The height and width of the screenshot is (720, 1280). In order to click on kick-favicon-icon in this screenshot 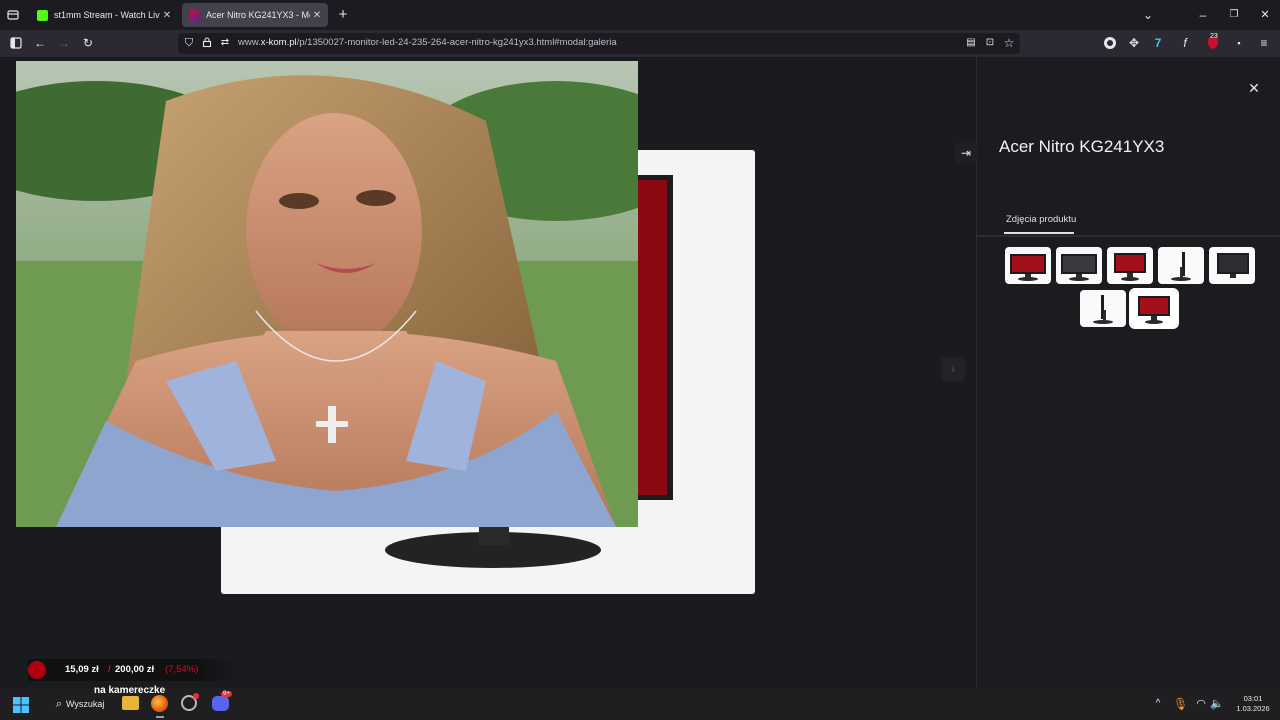, I will do `click(42, 15)`.